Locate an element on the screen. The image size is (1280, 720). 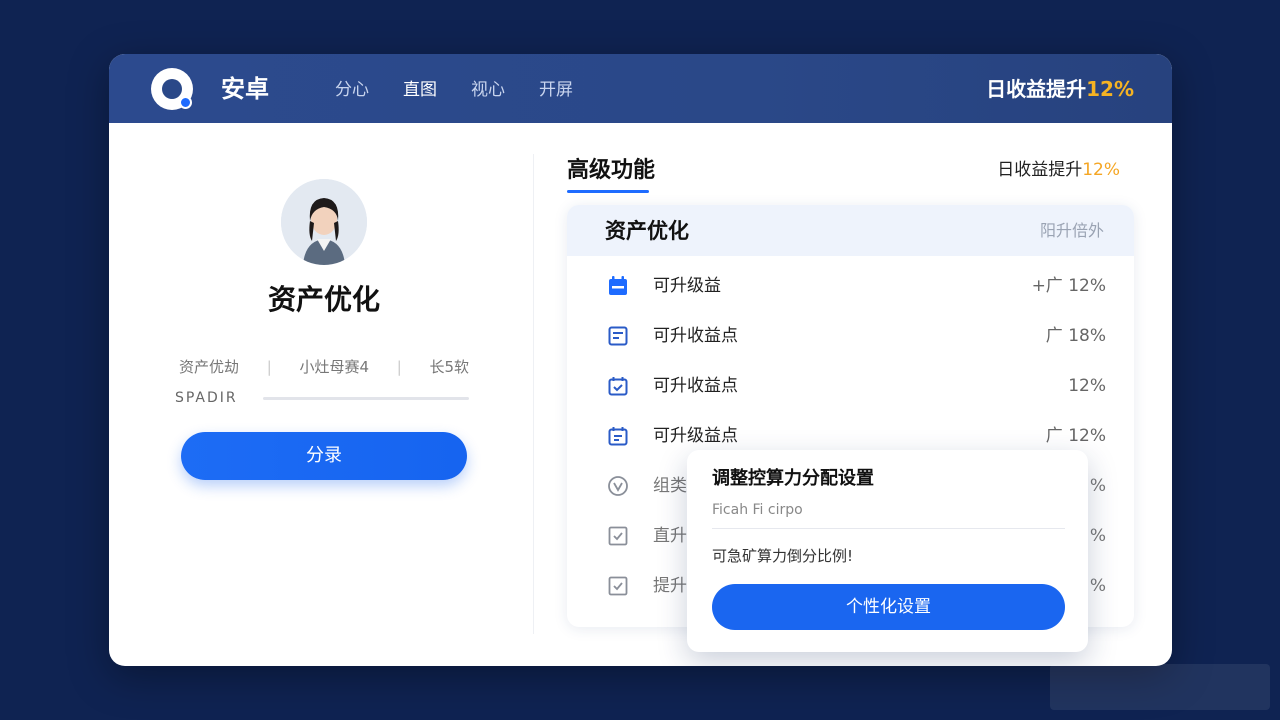
section-title-underline is located at coordinates (608, 191).